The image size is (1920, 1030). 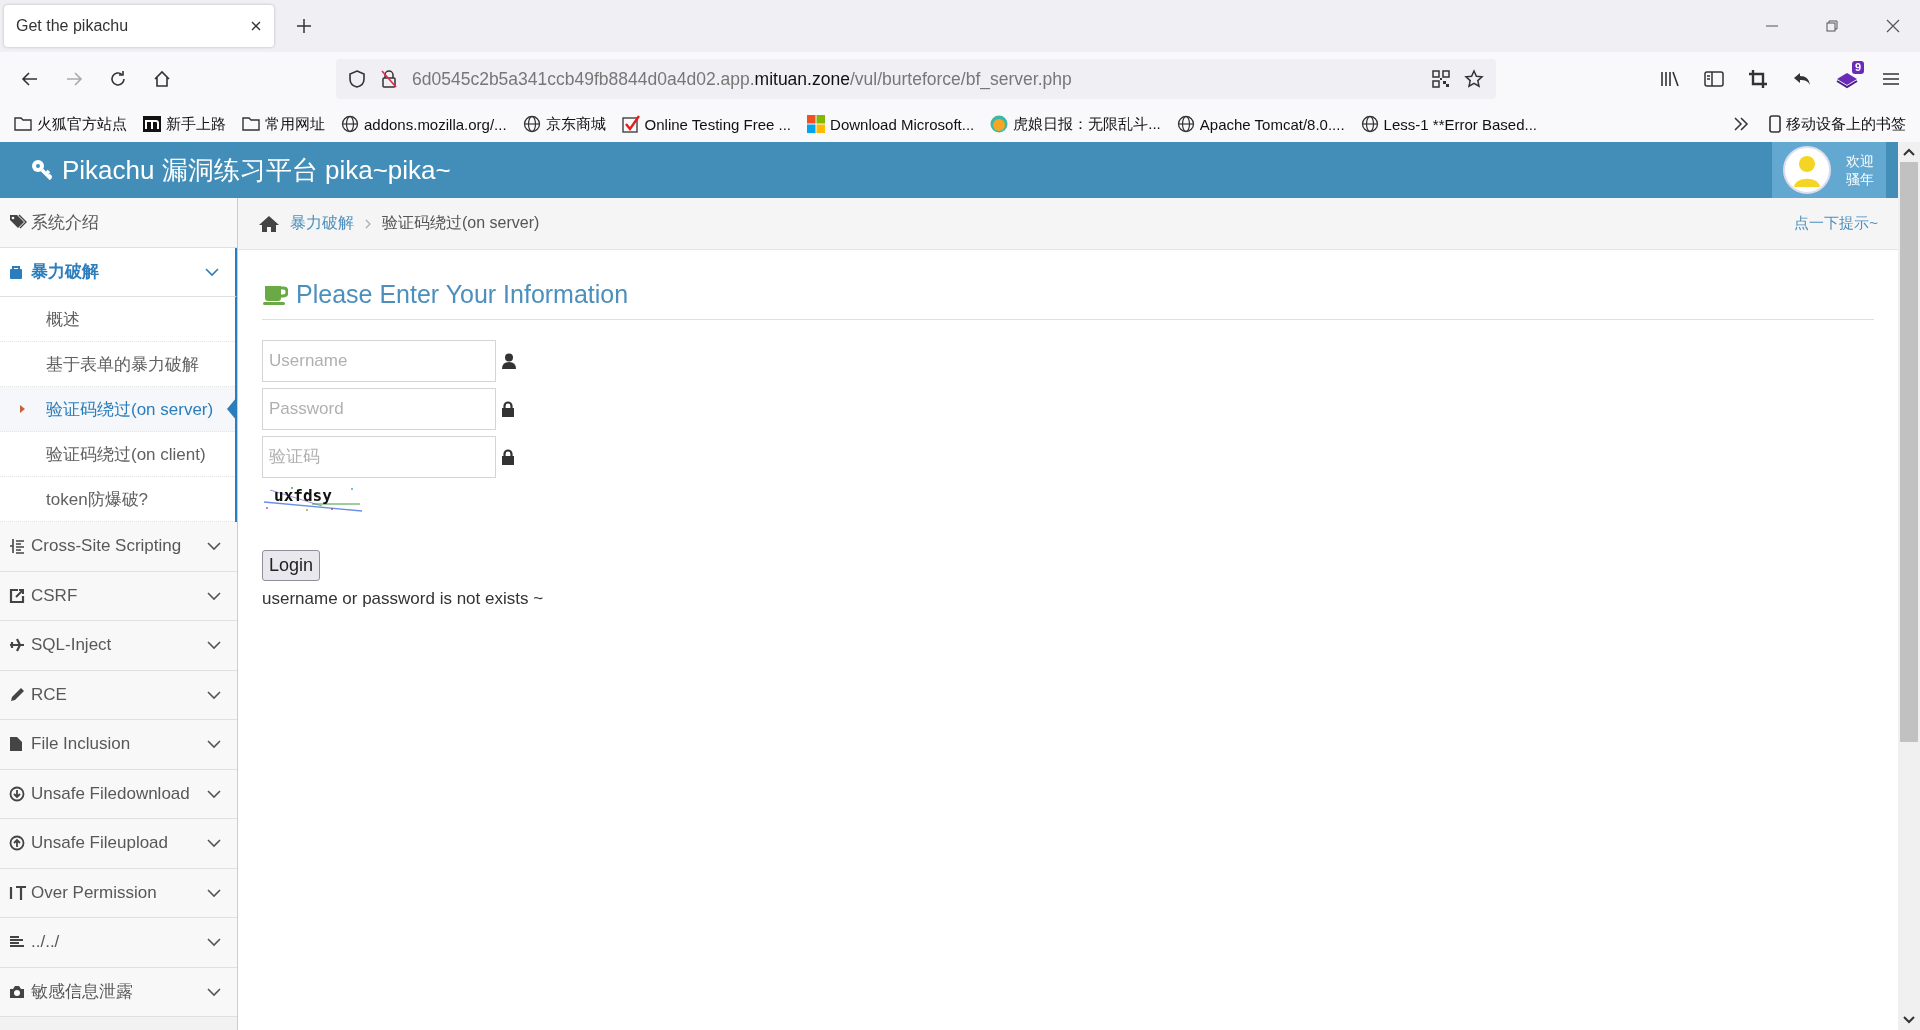 I want to click on text-height-icon, so click(x=18, y=892).